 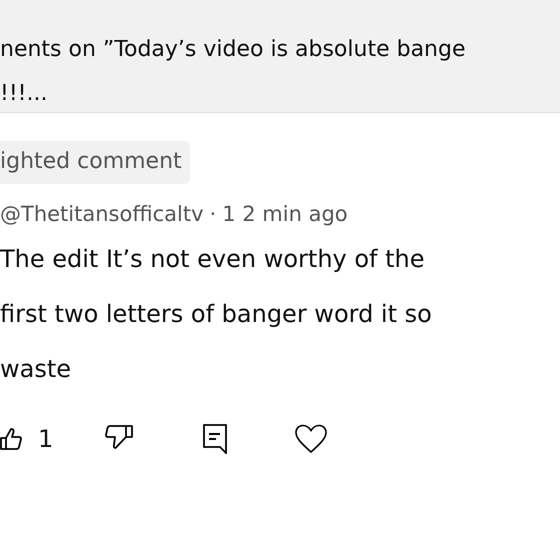 What do you see at coordinates (212, 259) in the screenshot?
I see `comment-text: The edit It’s not even worthy of the` at bounding box center [212, 259].